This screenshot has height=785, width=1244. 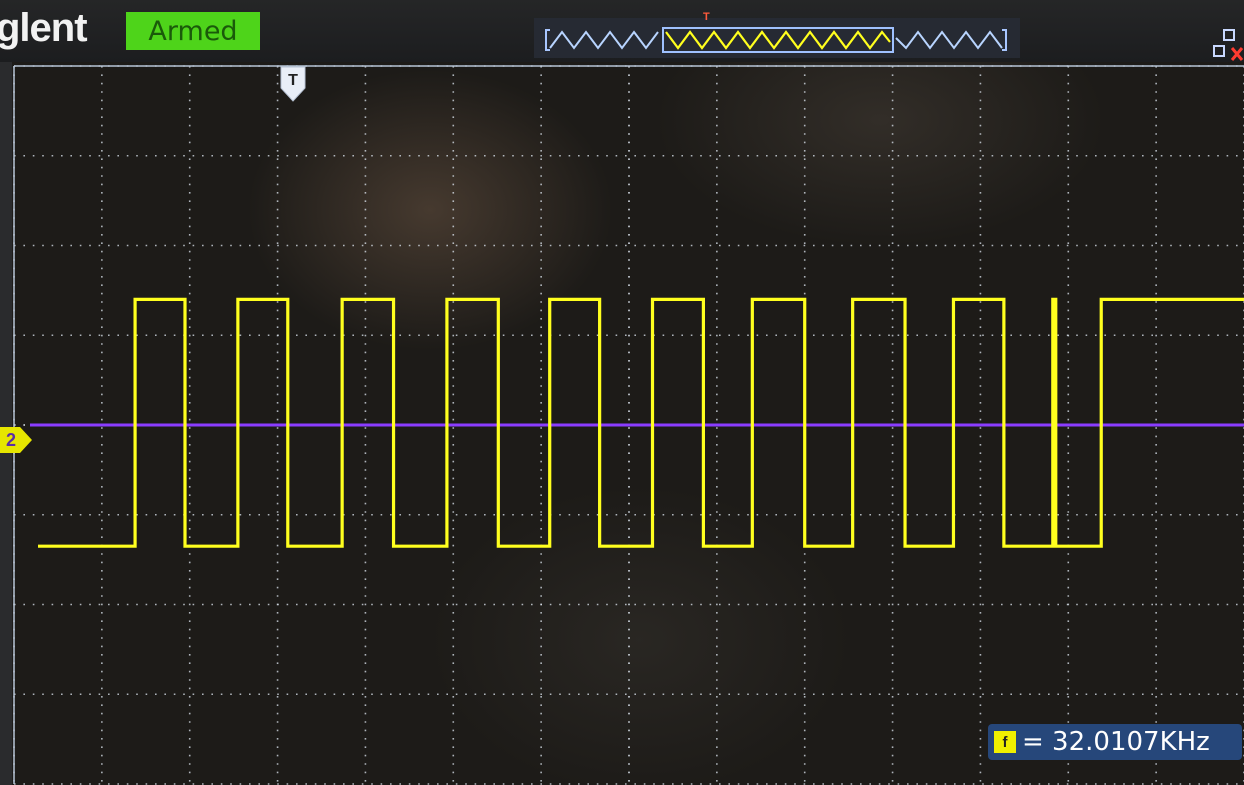 I want to click on frequency-readout: f = 32.0107KHz, so click(x=1115, y=742).